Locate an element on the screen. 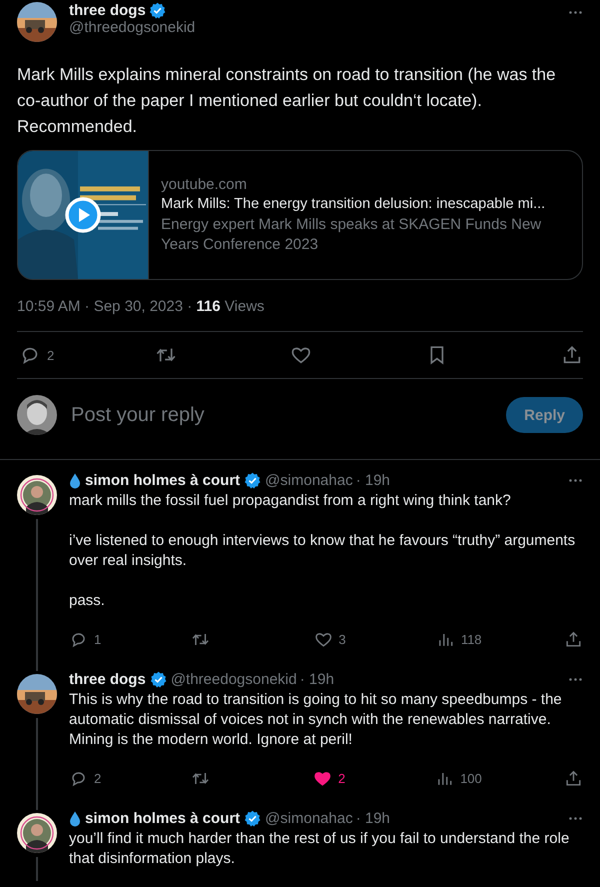 This screenshot has height=887, width=600. link-description: Energy expert Mark Mills speaks at SKAGEN Funds New Years Conference 2023 is located at coordinates (351, 234).